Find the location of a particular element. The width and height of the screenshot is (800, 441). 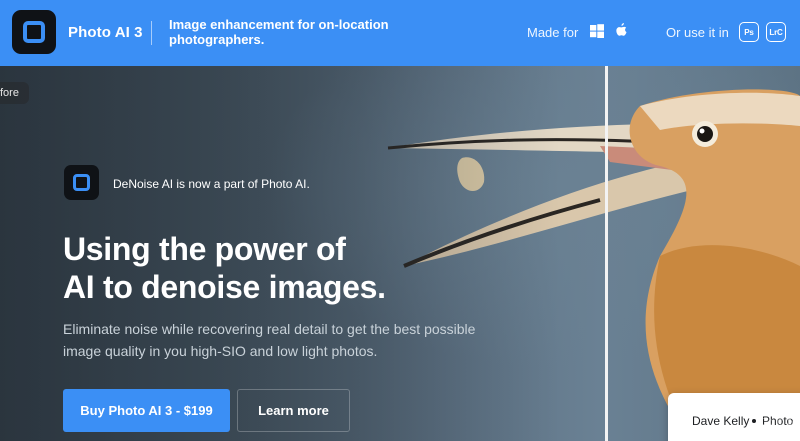

photo-ai-notice-logo is located at coordinates (81, 182).